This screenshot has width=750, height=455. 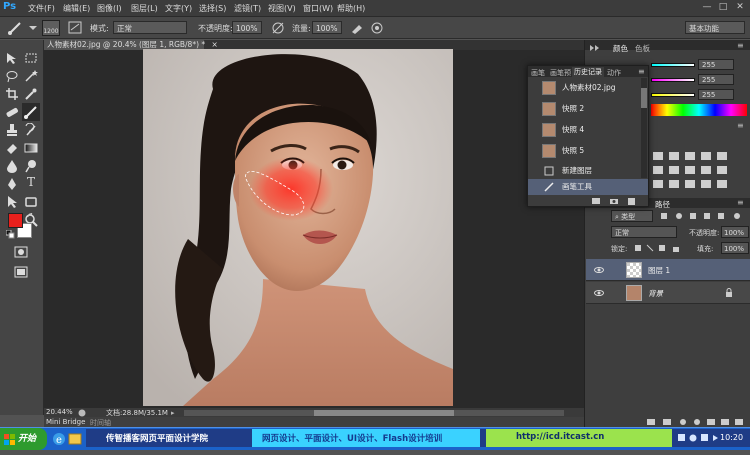 What do you see at coordinates (247, 27) in the screenshot?
I see `opacity-field: 100%` at bounding box center [247, 27].